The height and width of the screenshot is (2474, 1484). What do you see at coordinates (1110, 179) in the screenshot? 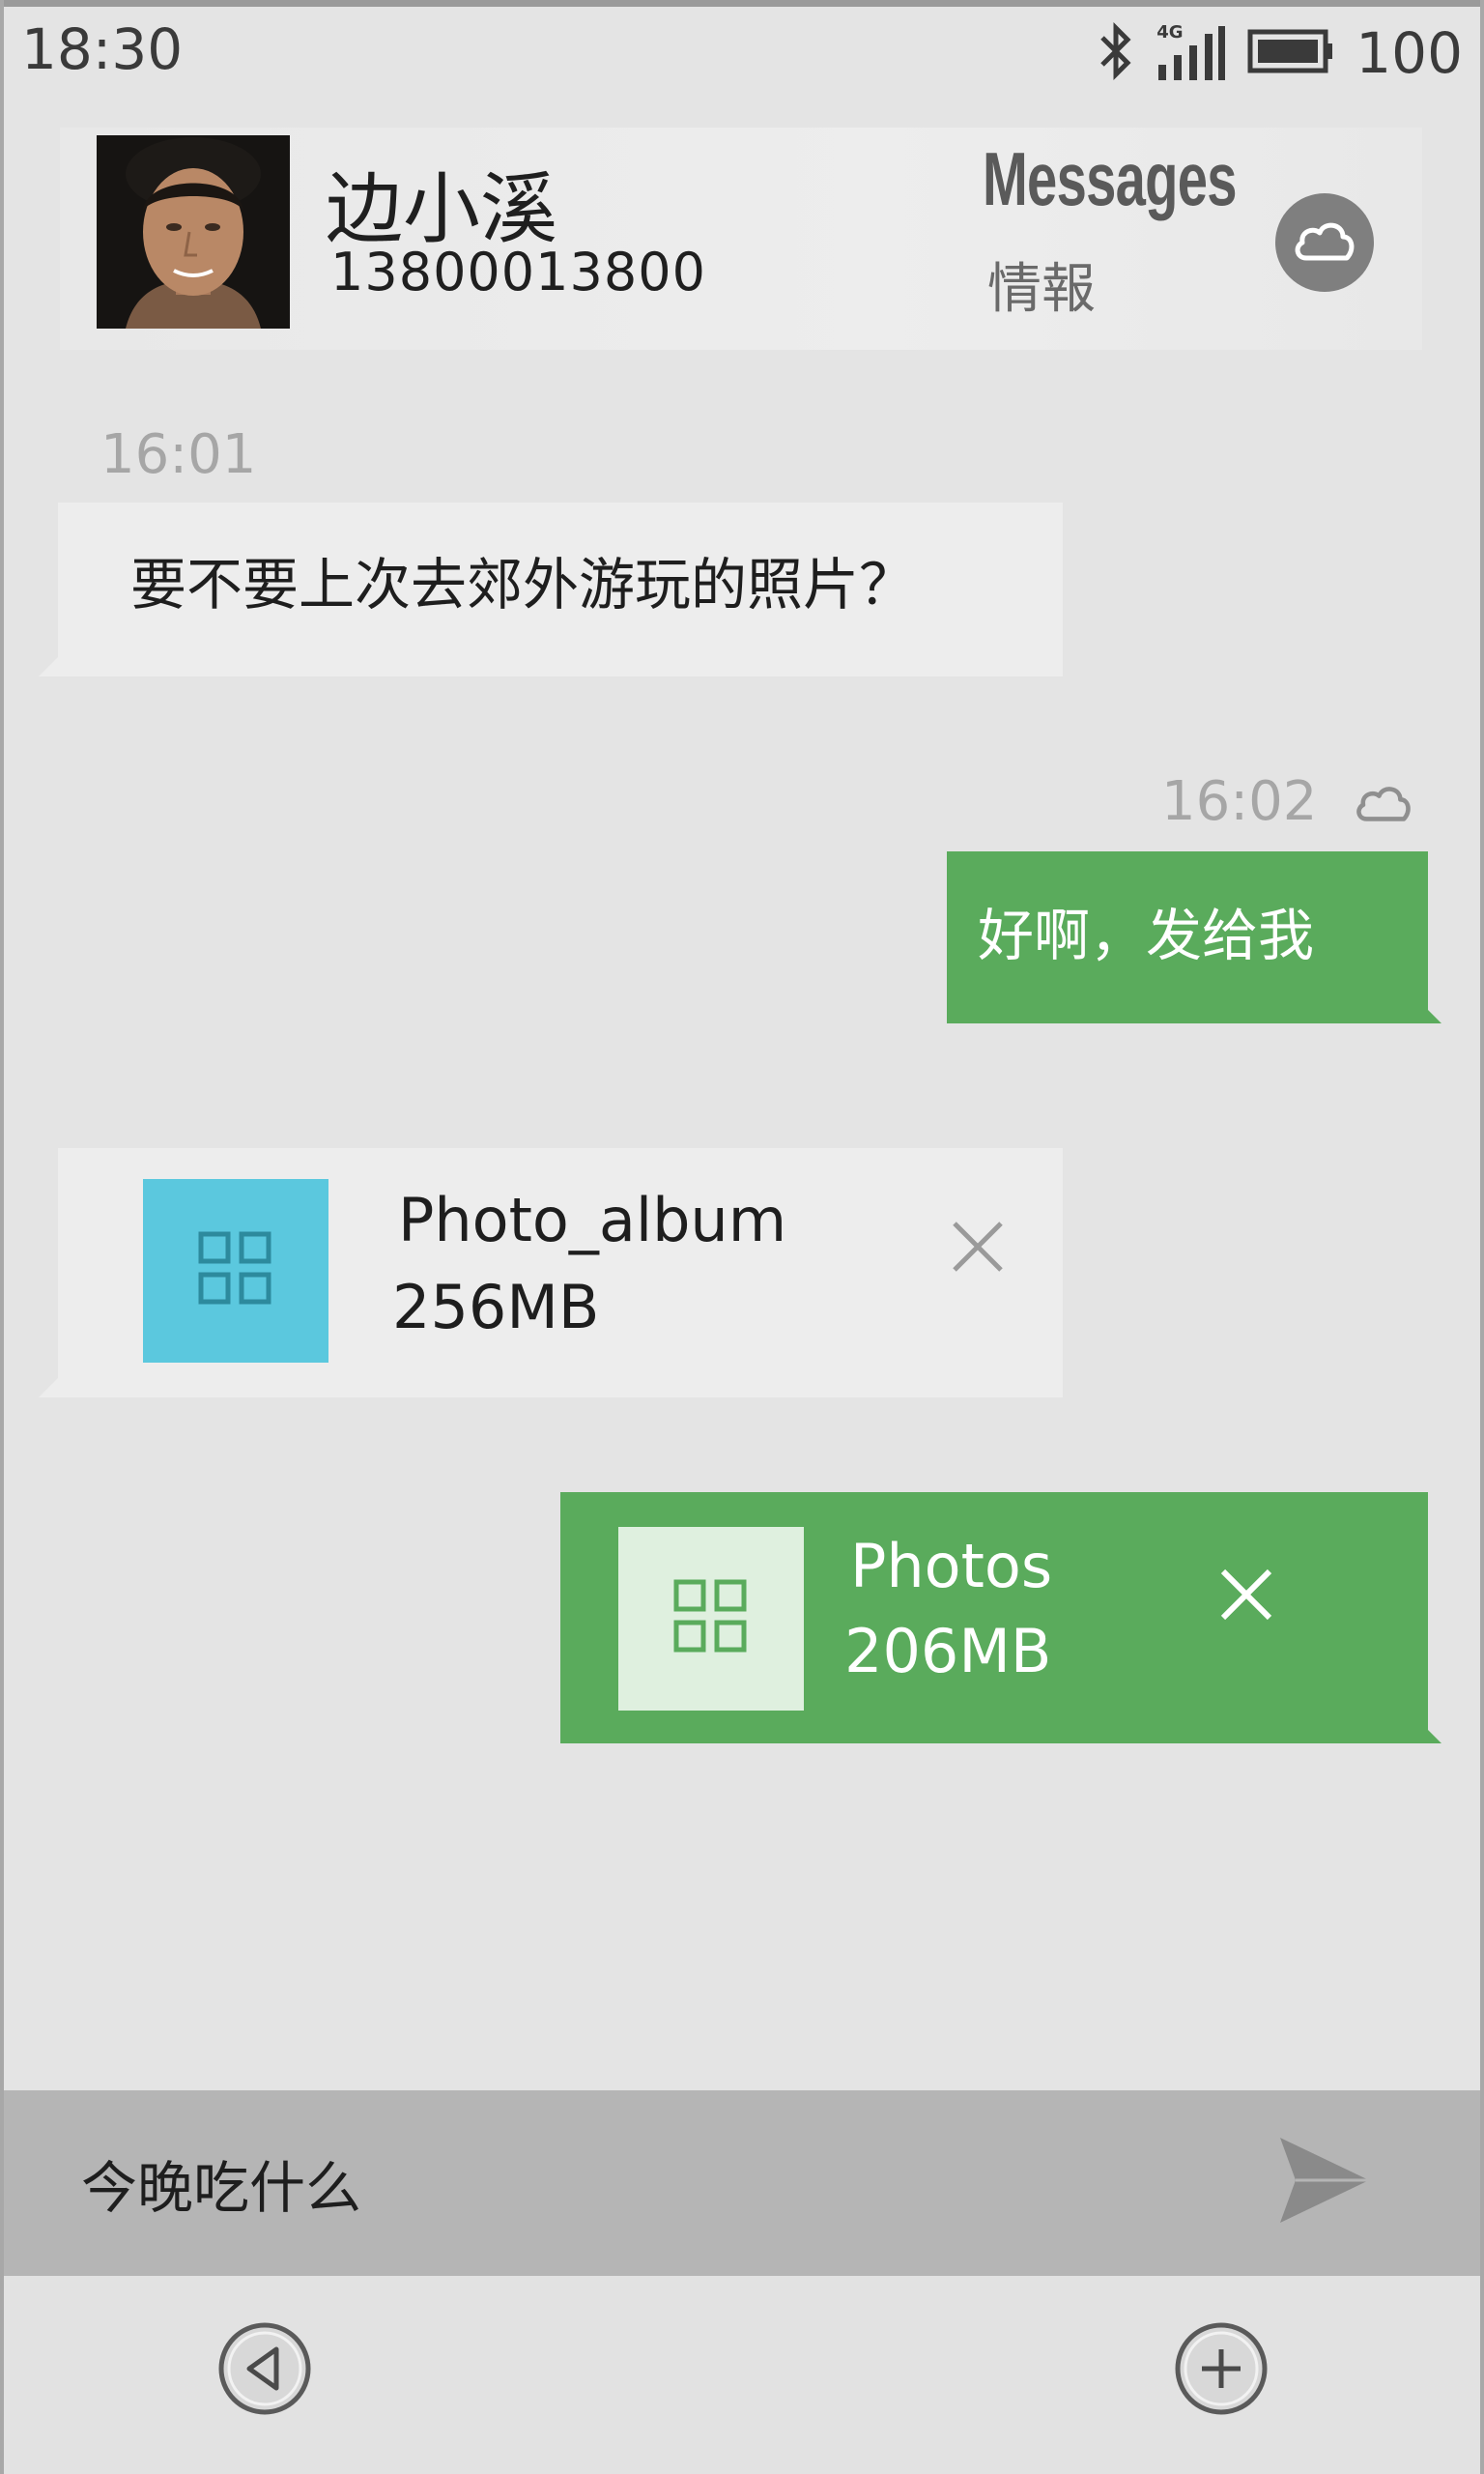
I see `app-title: Messages` at bounding box center [1110, 179].